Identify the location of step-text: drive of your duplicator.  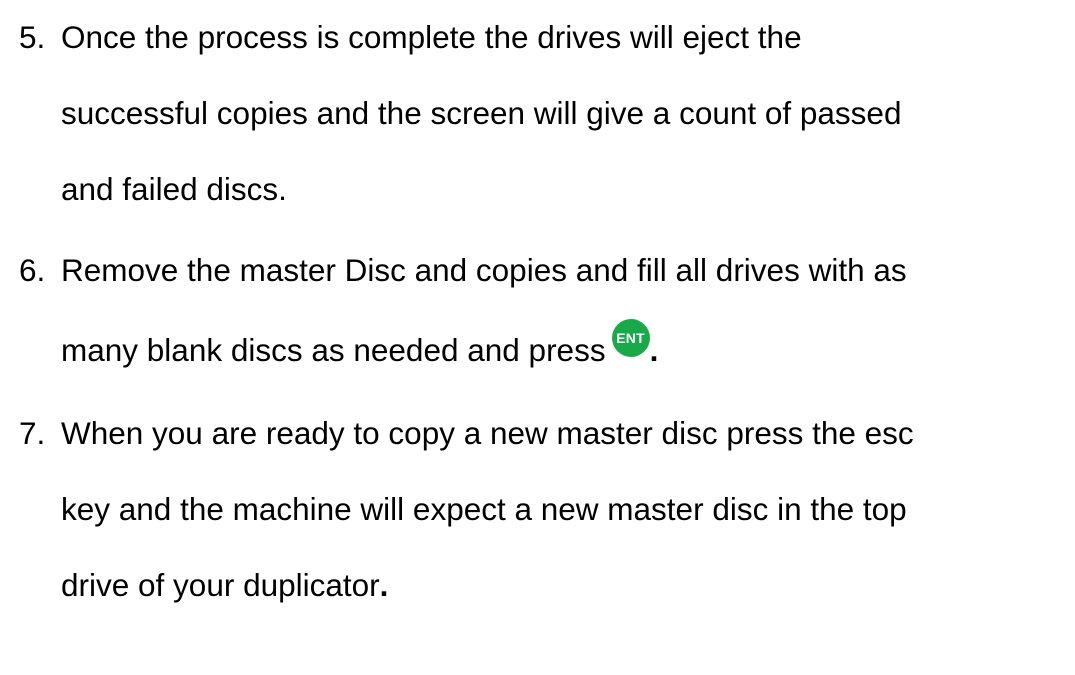
(220, 585).